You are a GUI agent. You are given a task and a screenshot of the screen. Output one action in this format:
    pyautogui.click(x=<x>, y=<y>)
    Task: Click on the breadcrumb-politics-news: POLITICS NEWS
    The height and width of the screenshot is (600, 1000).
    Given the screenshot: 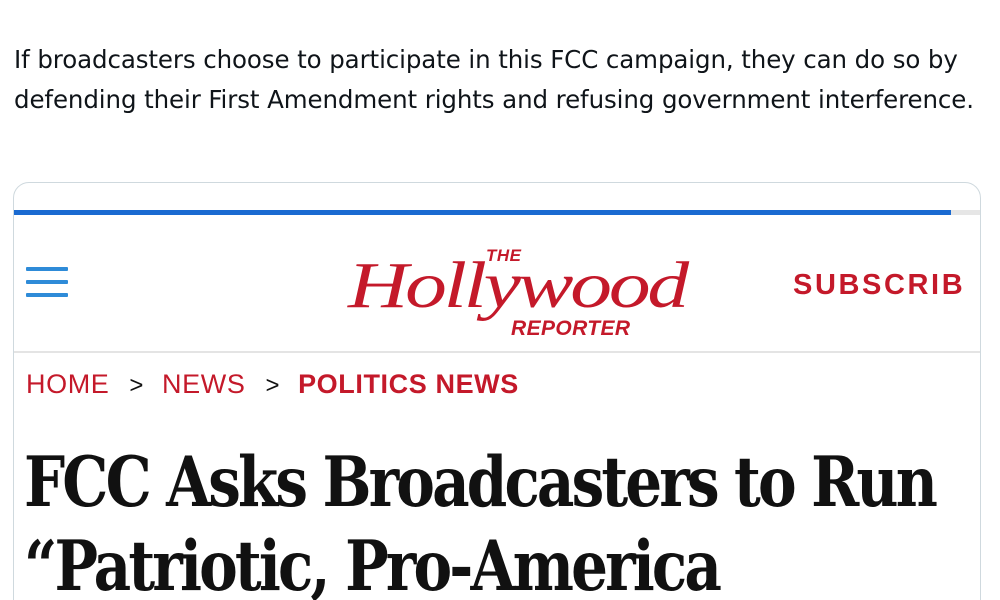 What is the action you would take?
    pyautogui.click(x=408, y=384)
    